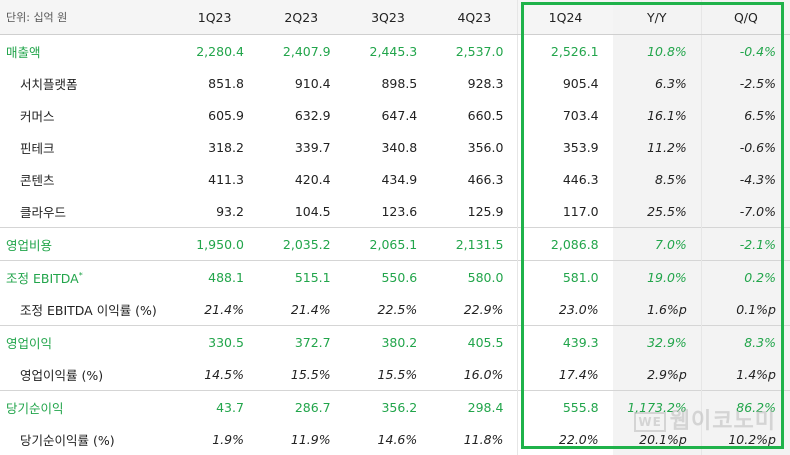  What do you see at coordinates (475, 276) in the screenshot?
I see `table-cell: 580.0` at bounding box center [475, 276].